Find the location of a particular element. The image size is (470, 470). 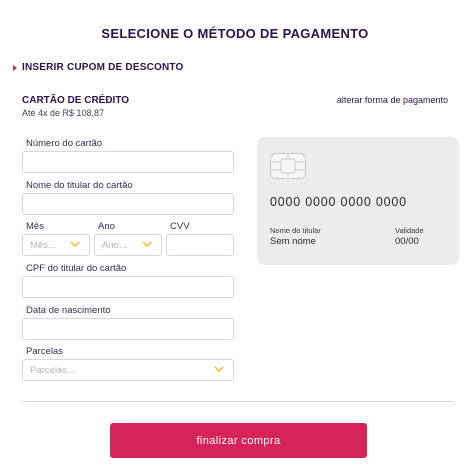

holder-name-label: Nome do titular do cartão is located at coordinates (79, 185).